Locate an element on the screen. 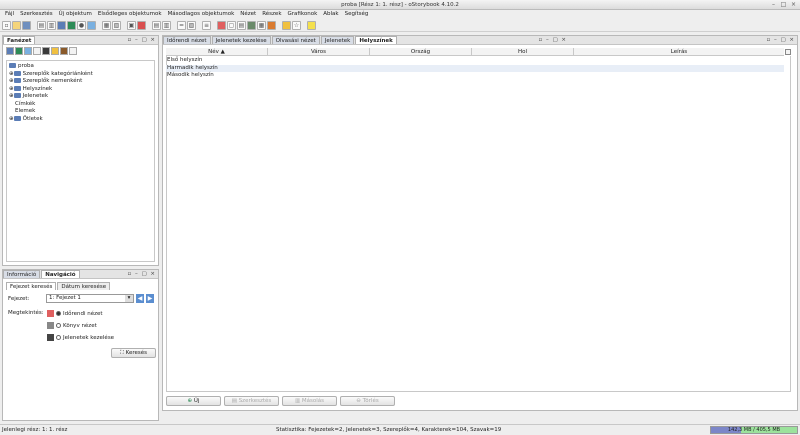 The image size is (800, 435). menu-help: Segítség is located at coordinates (357, 14).